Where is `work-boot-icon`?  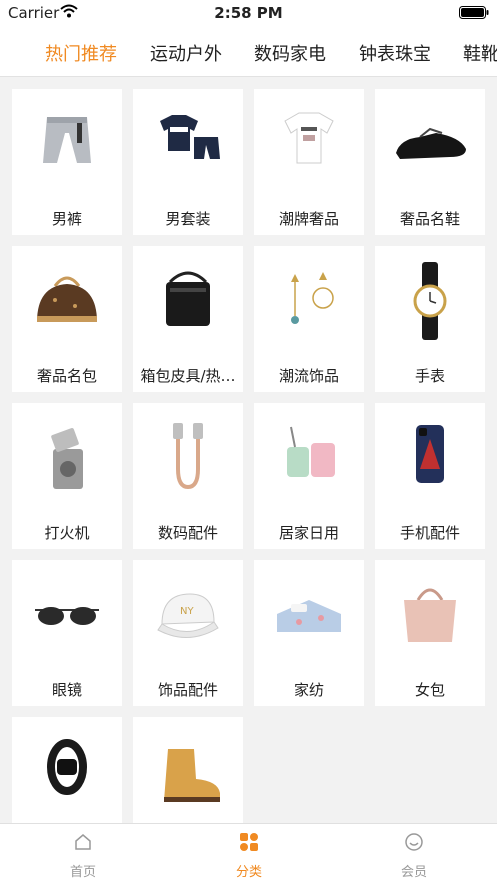
work-boot-icon is located at coordinates (192, 775).